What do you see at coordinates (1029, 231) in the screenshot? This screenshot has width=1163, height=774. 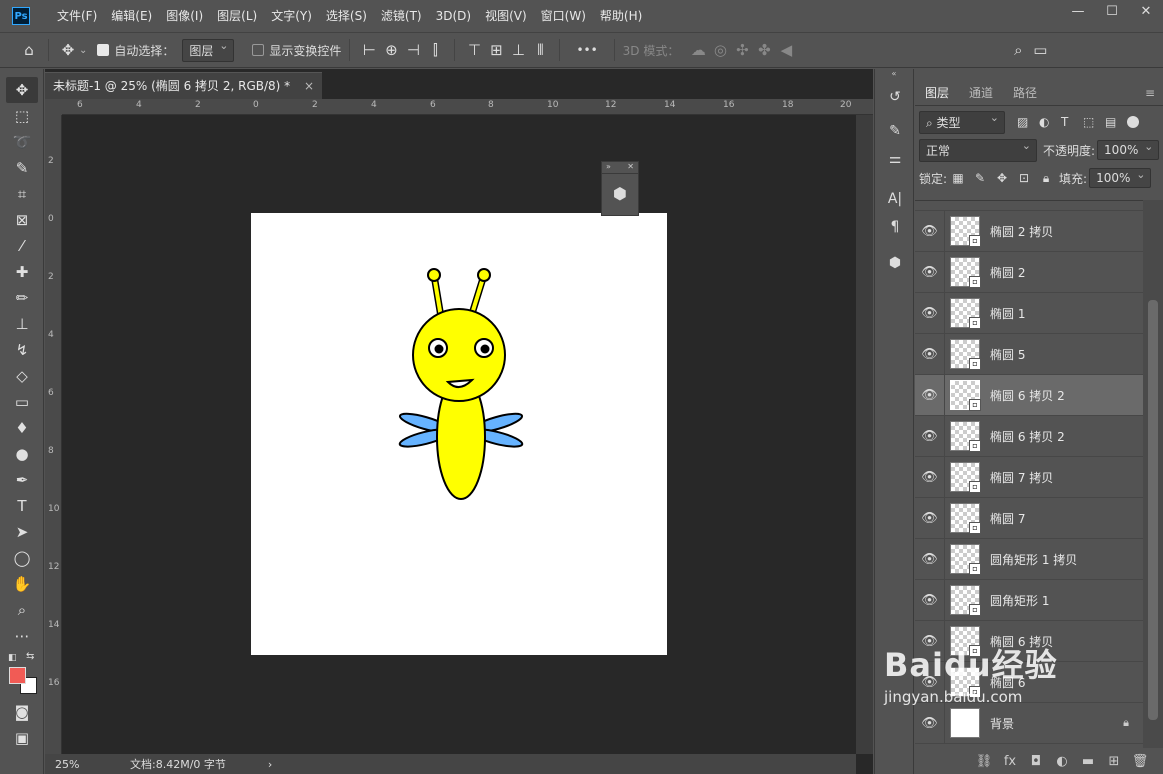 I see `layer-row: 👁︎ ▫ 椭圆 2 拷贝` at bounding box center [1029, 231].